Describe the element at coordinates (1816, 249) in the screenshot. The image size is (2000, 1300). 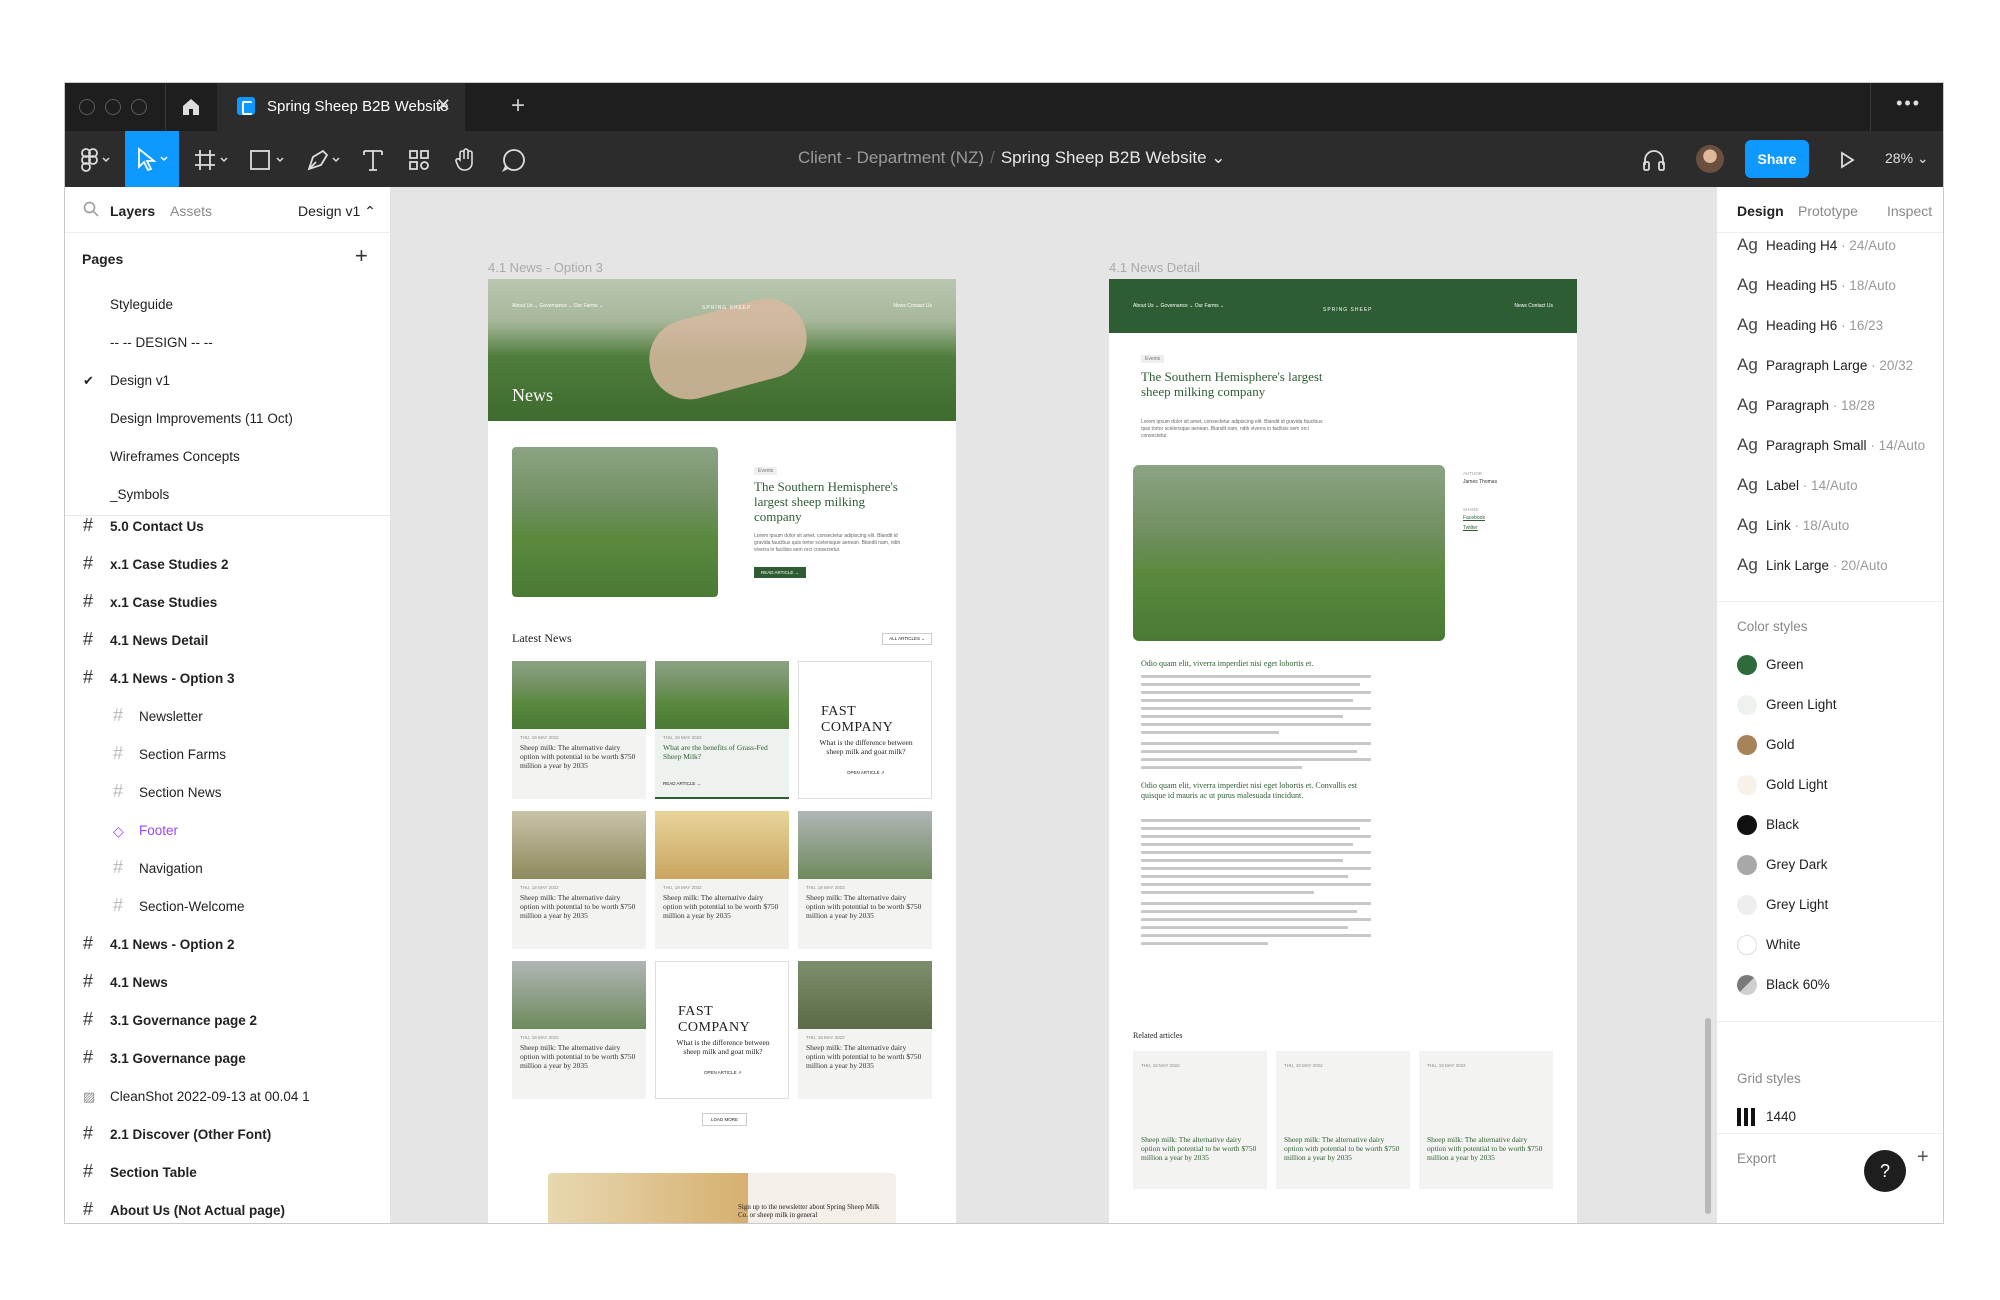
I see `text-style-item: Ag Heading H4 · 24/Auto` at that location.